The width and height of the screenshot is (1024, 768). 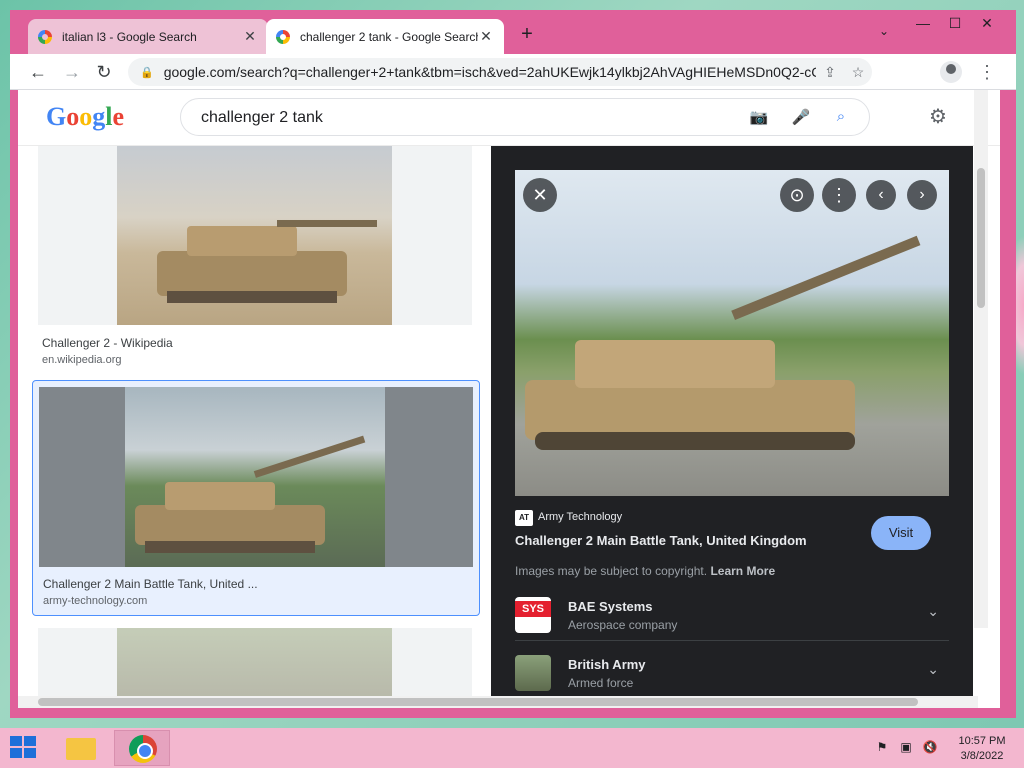 What do you see at coordinates (72, 72) in the screenshot?
I see `forward-arrow-icon: →` at bounding box center [72, 72].